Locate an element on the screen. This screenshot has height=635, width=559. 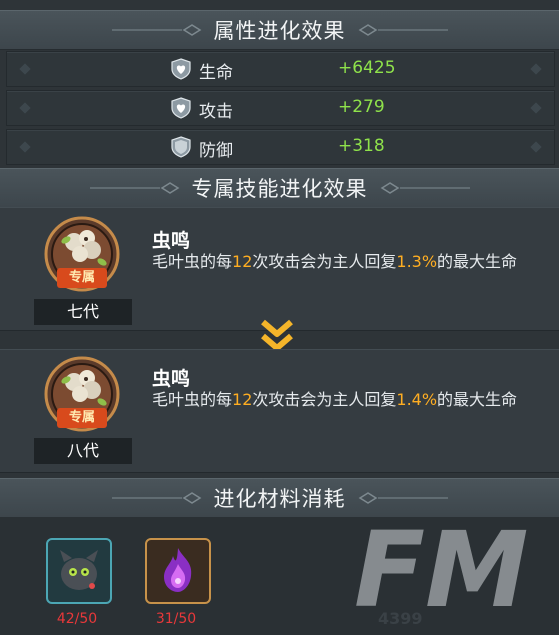
skill-section-title: 专属技能进化效果 is located at coordinates (279, 189).